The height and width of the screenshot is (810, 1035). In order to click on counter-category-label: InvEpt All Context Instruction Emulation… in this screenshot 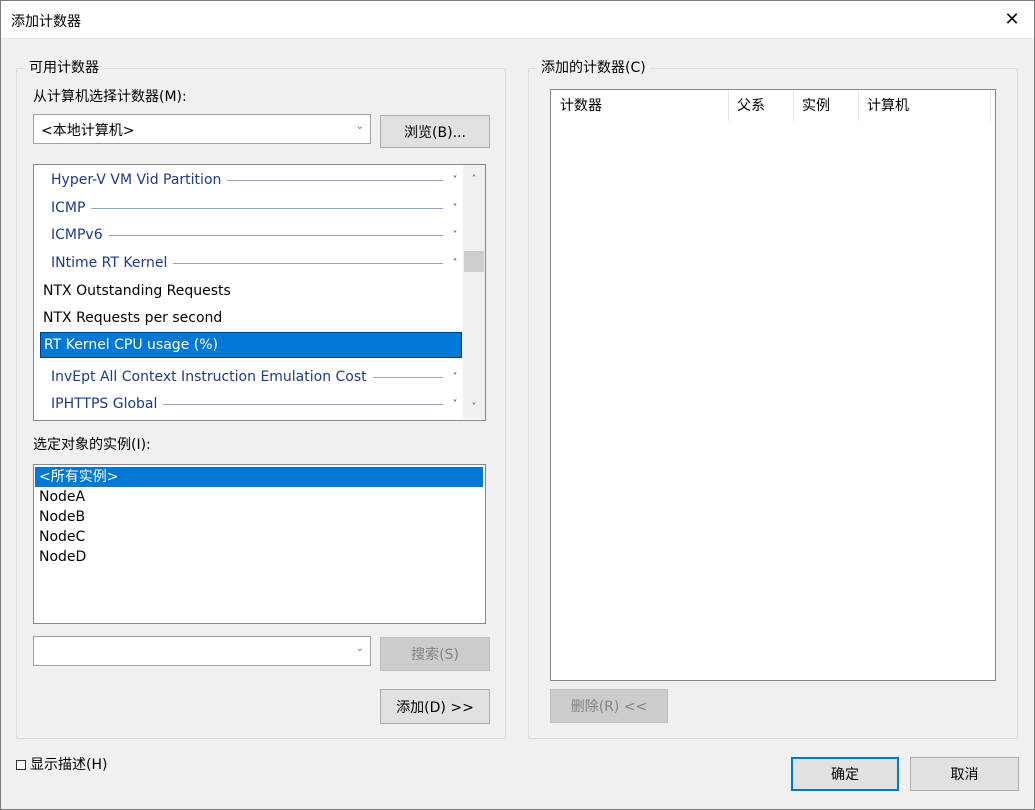, I will do `click(209, 377)`.